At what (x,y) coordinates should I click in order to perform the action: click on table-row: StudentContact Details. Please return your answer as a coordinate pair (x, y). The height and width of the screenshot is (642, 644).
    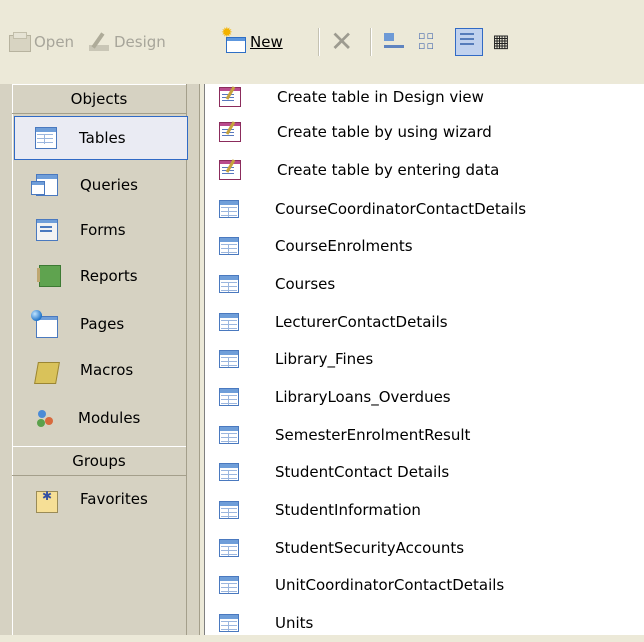
    Looking at the image, I should click on (424, 472).